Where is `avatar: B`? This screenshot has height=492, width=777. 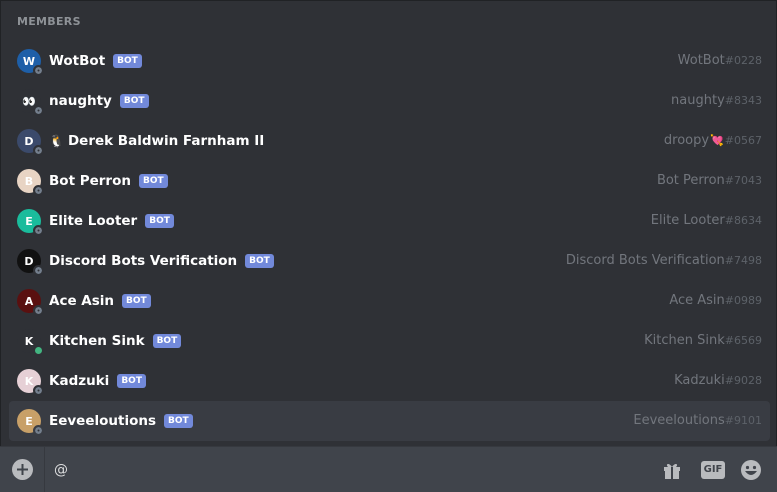
avatar: B is located at coordinates (30, 182).